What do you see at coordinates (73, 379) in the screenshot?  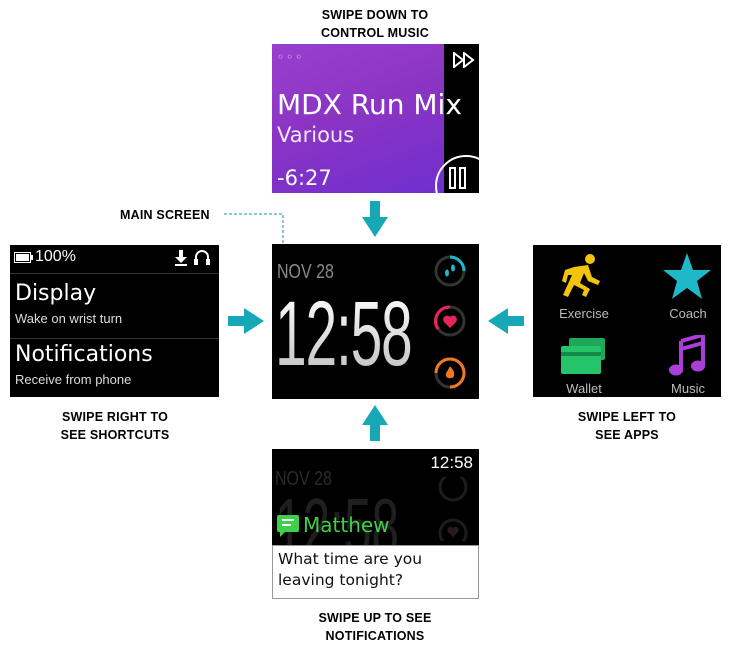 I see `shortcut-subtitle: Receive from phone` at bounding box center [73, 379].